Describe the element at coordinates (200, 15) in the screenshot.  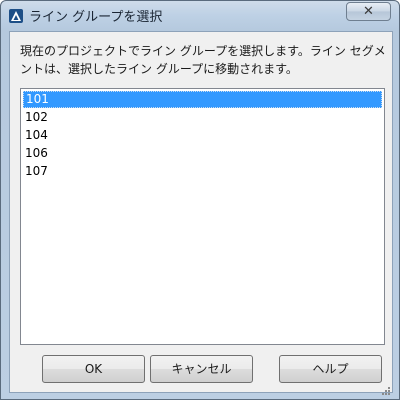
I see `title-bar: ライン グループを選択 ✕` at that location.